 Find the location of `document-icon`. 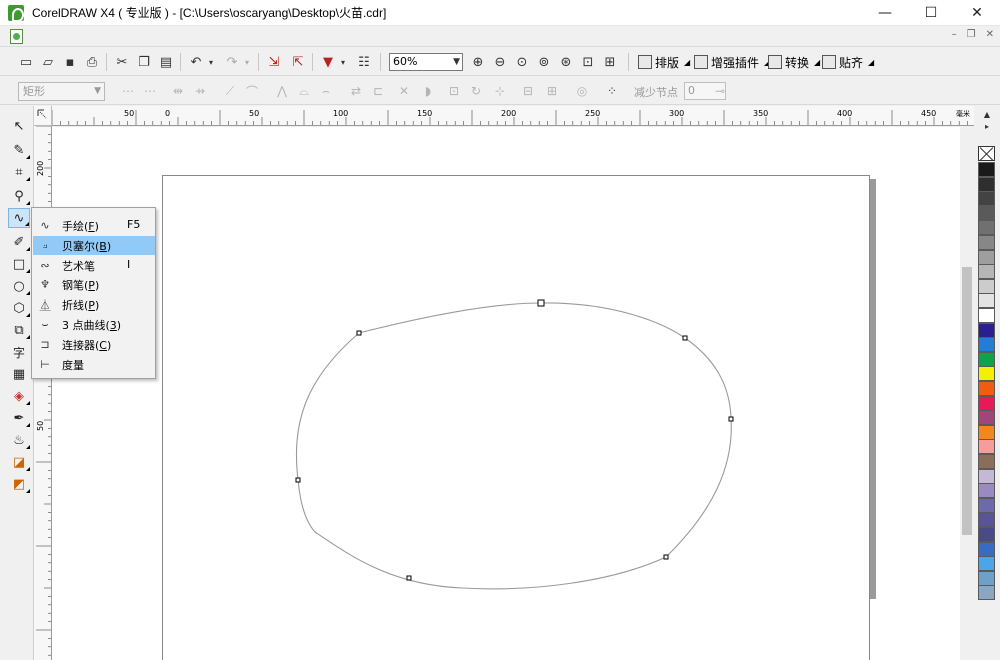

document-icon is located at coordinates (16, 36).